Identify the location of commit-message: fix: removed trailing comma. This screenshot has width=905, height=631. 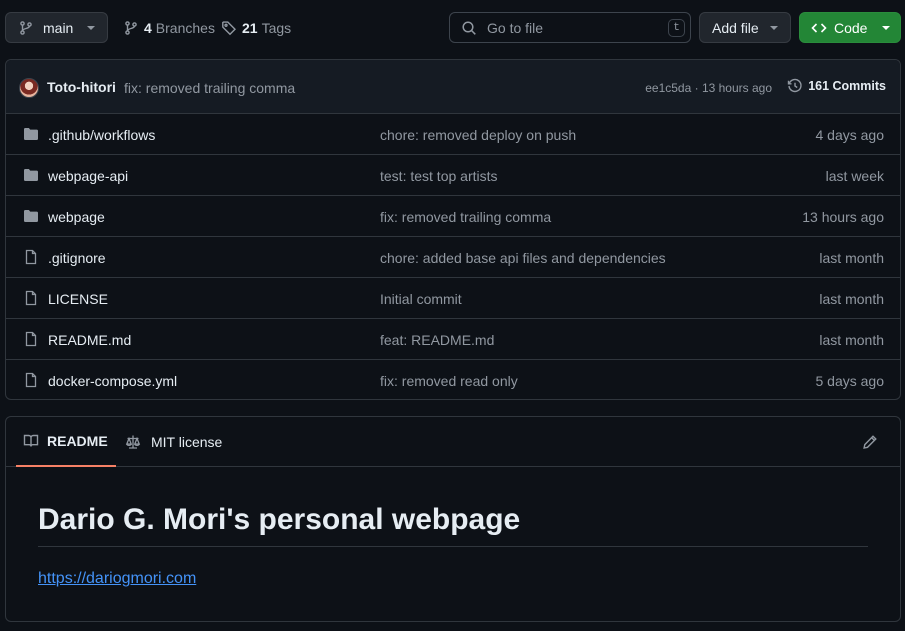
(209, 88).